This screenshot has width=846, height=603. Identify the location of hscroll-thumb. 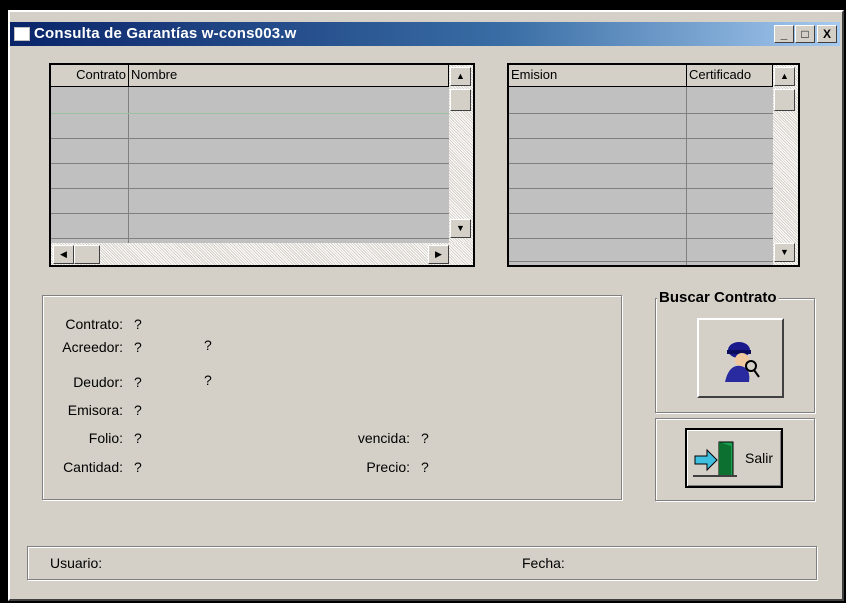
(87, 254).